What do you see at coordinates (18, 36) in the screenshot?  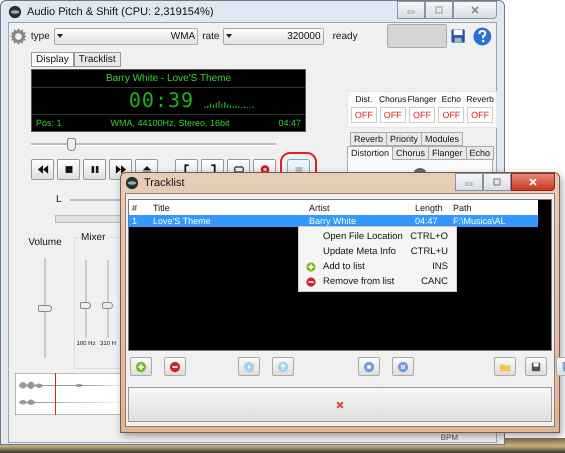 I see `settings-icon` at bounding box center [18, 36].